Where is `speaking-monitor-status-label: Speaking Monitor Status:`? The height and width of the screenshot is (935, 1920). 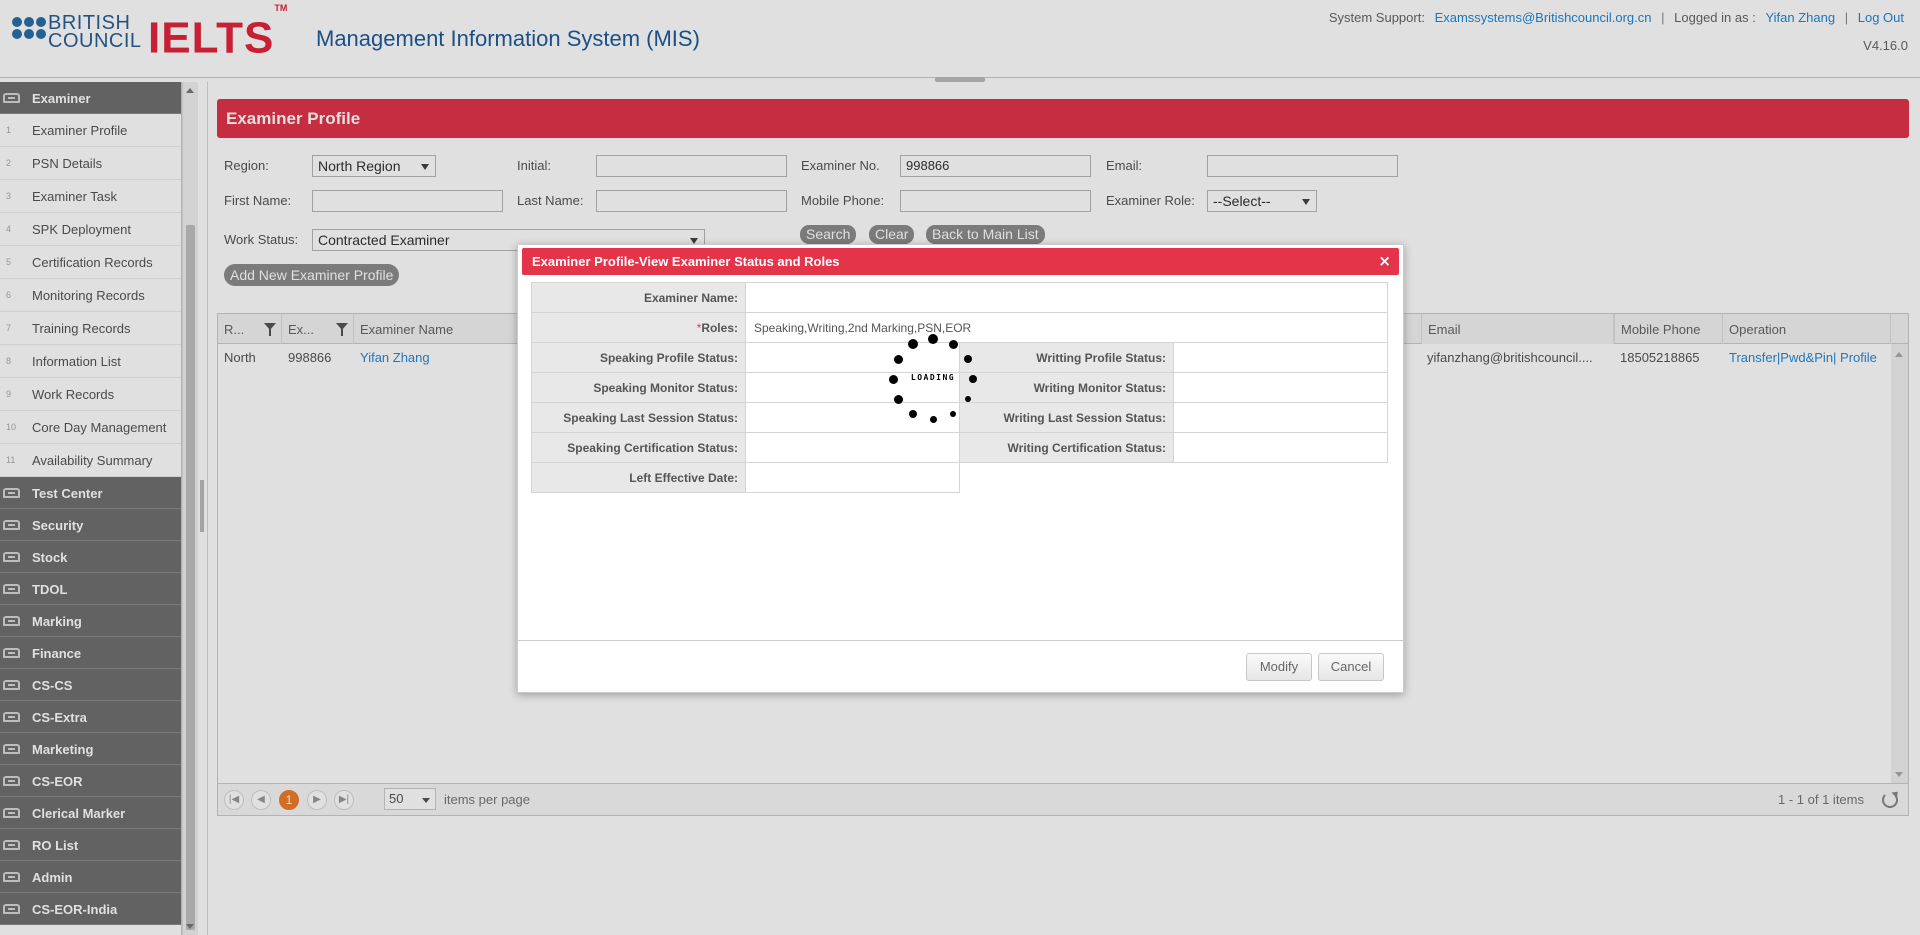 speaking-monitor-status-label: Speaking Monitor Status: is located at coordinates (638, 387).